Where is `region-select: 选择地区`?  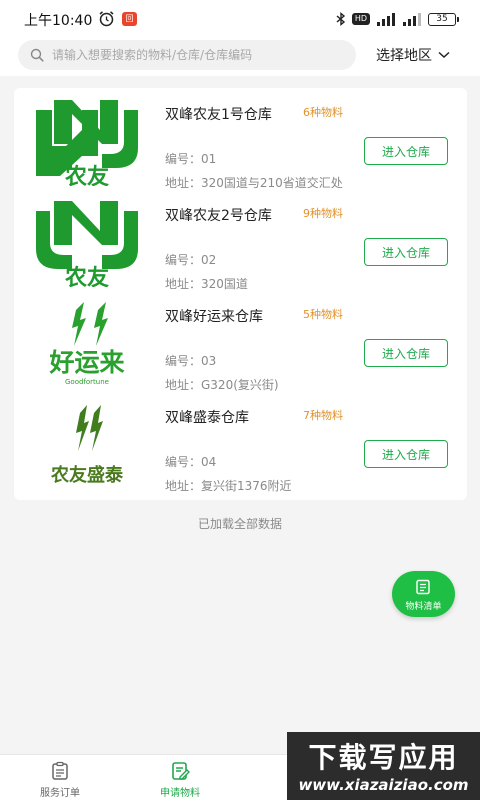
region-select: 选择地区 is located at coordinates (413, 55).